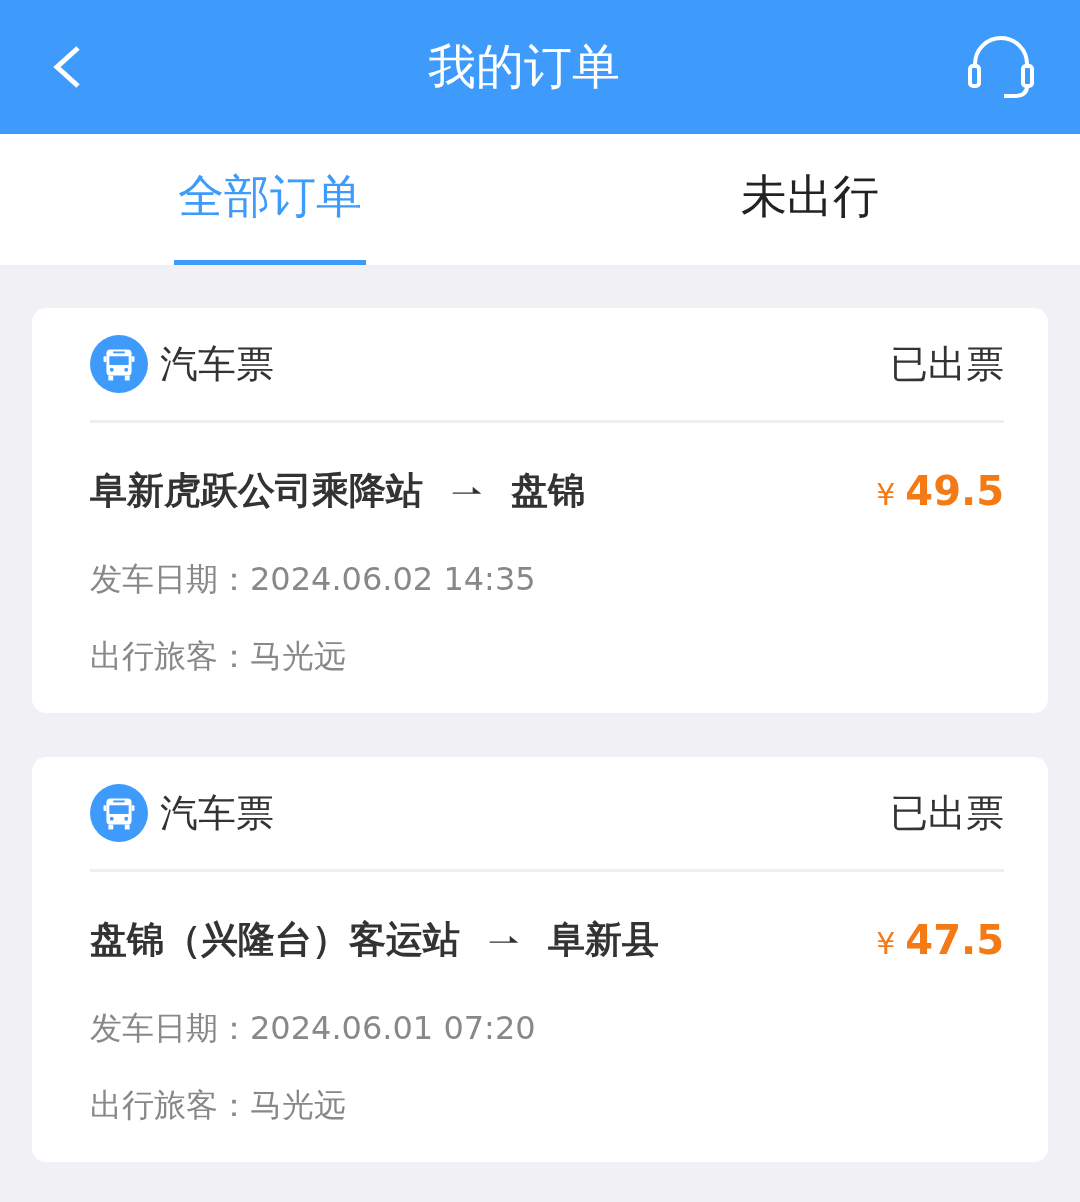 This screenshot has height=1202, width=1080. What do you see at coordinates (548, 491) in the screenshot?
I see `arrival-station: 盘锦` at bounding box center [548, 491].